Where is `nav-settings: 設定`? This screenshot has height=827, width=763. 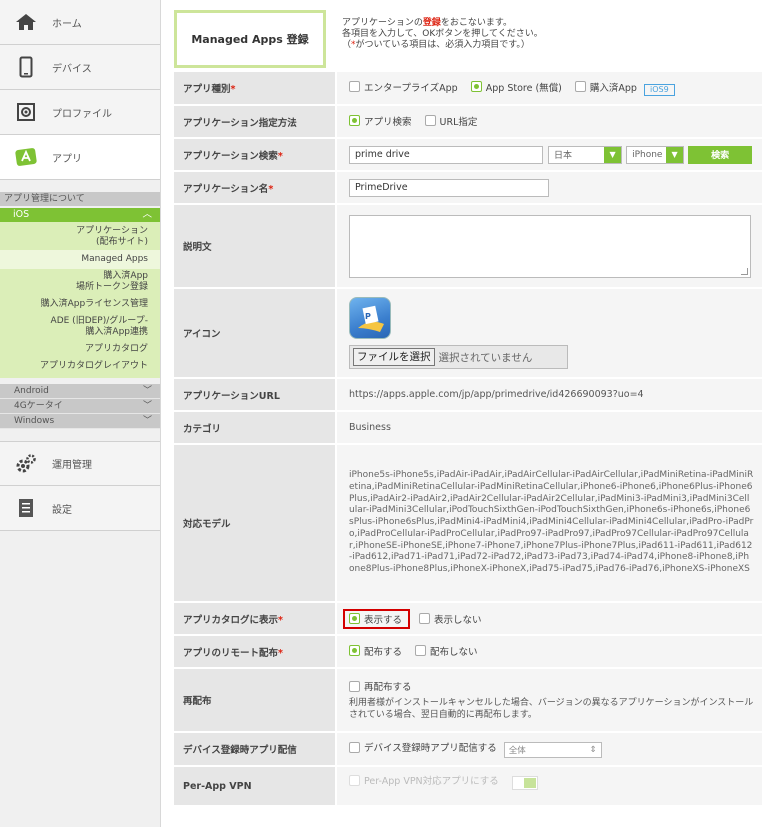 nav-settings: 設定 is located at coordinates (80, 508).